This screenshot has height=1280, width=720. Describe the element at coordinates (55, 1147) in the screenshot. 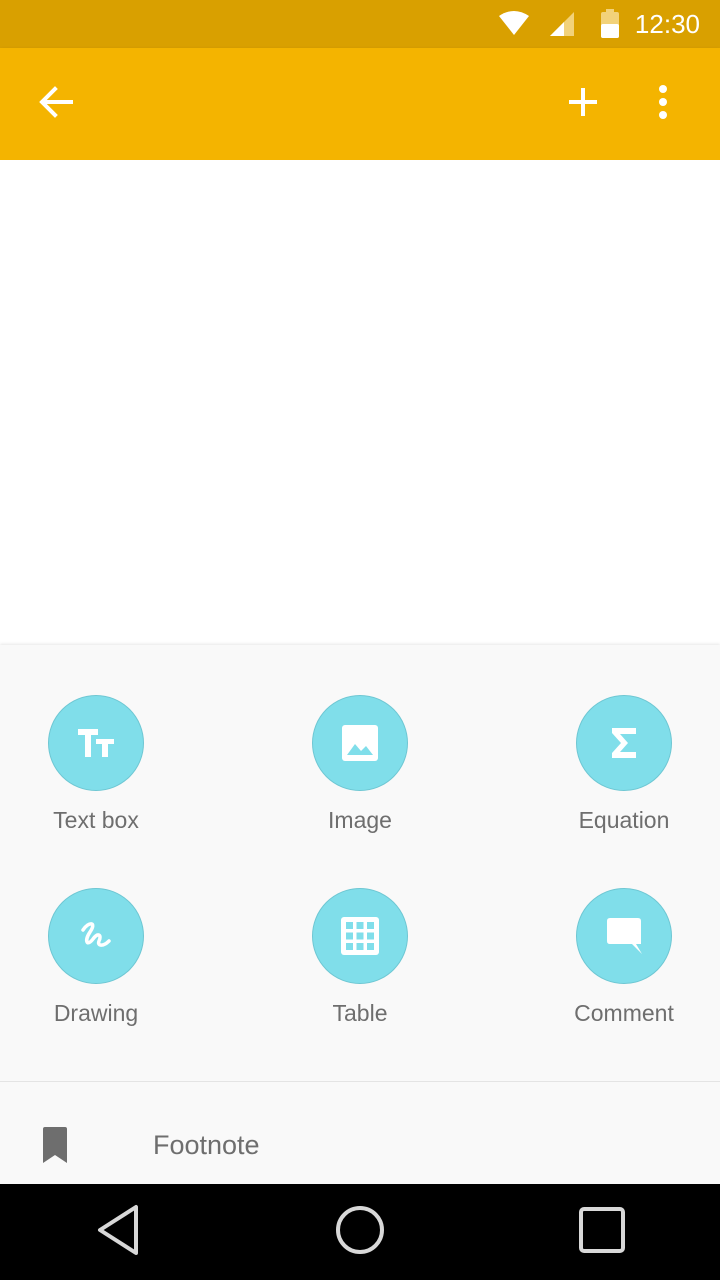

I see `bookmark-icon` at that location.